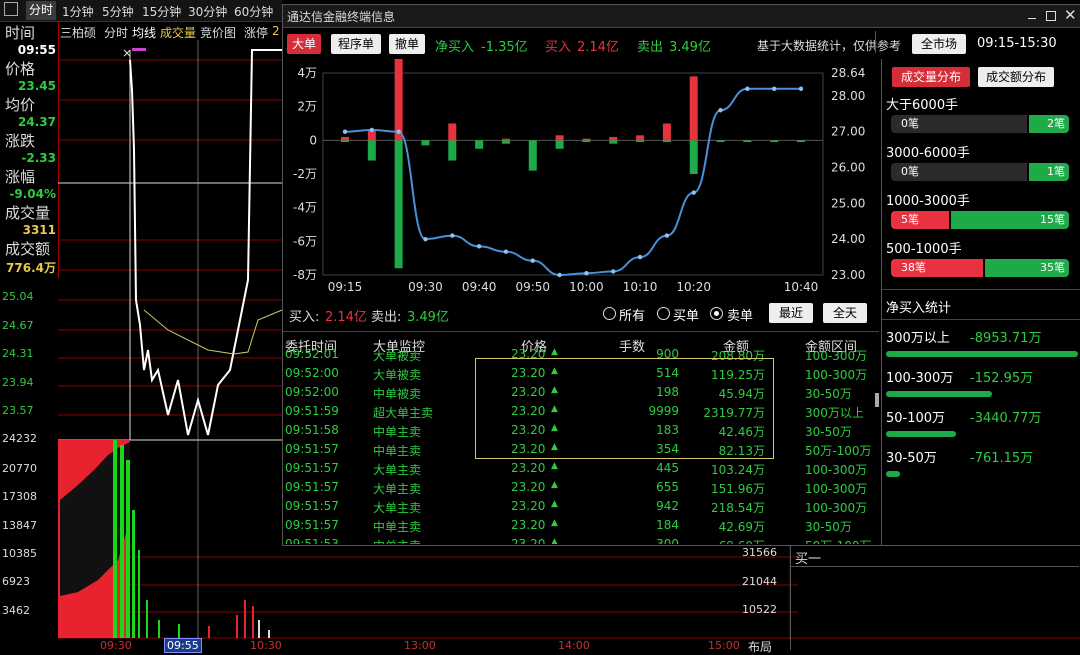  I want to click on time-range: 09:15-15:30, so click(1017, 43).